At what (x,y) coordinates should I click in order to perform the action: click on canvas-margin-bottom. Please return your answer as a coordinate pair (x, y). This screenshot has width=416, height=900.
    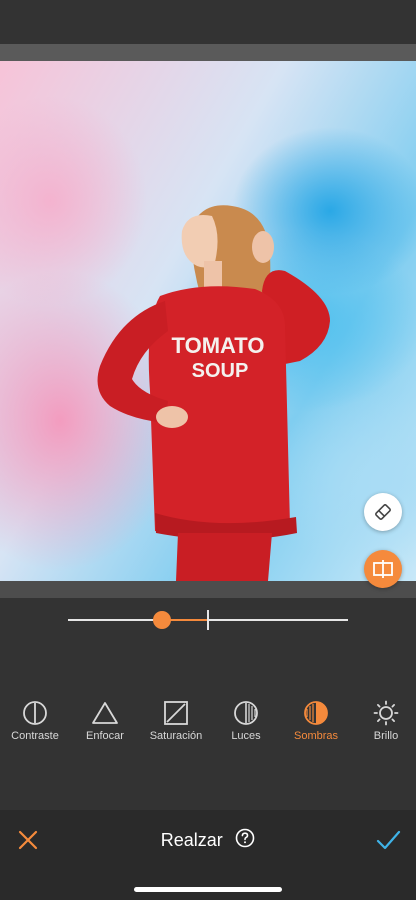
    Looking at the image, I should click on (208, 589).